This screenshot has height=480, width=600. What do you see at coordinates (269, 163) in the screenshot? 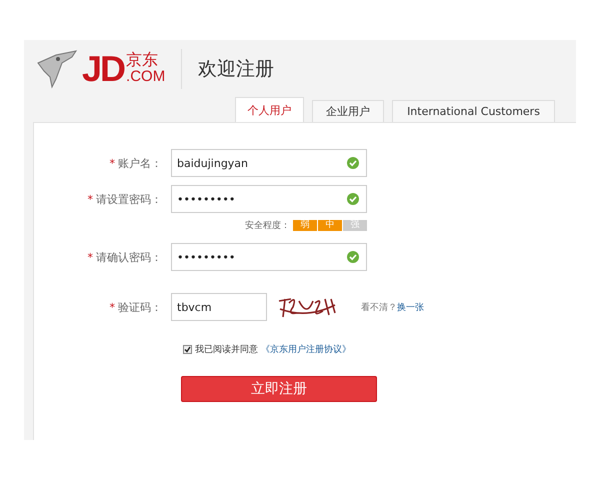
I see `input-field: baidujingyan` at bounding box center [269, 163].